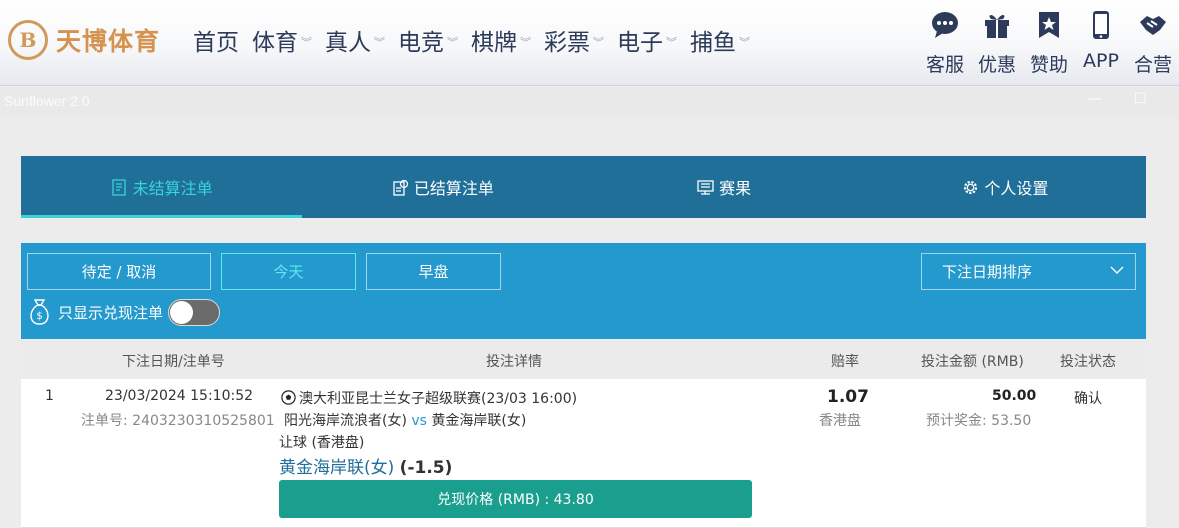  I want to click on versus-label: vs, so click(419, 421).